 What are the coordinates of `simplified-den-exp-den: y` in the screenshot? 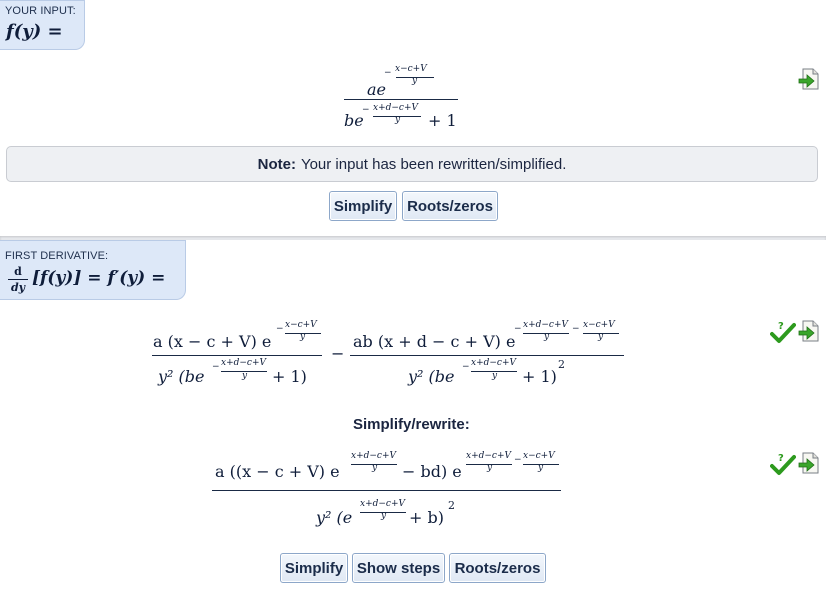 It's located at (384, 516).